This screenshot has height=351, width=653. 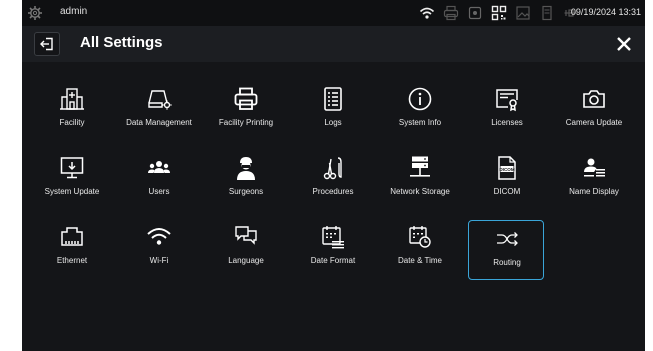 What do you see at coordinates (475, 13) in the screenshot?
I see `record-status-icon` at bounding box center [475, 13].